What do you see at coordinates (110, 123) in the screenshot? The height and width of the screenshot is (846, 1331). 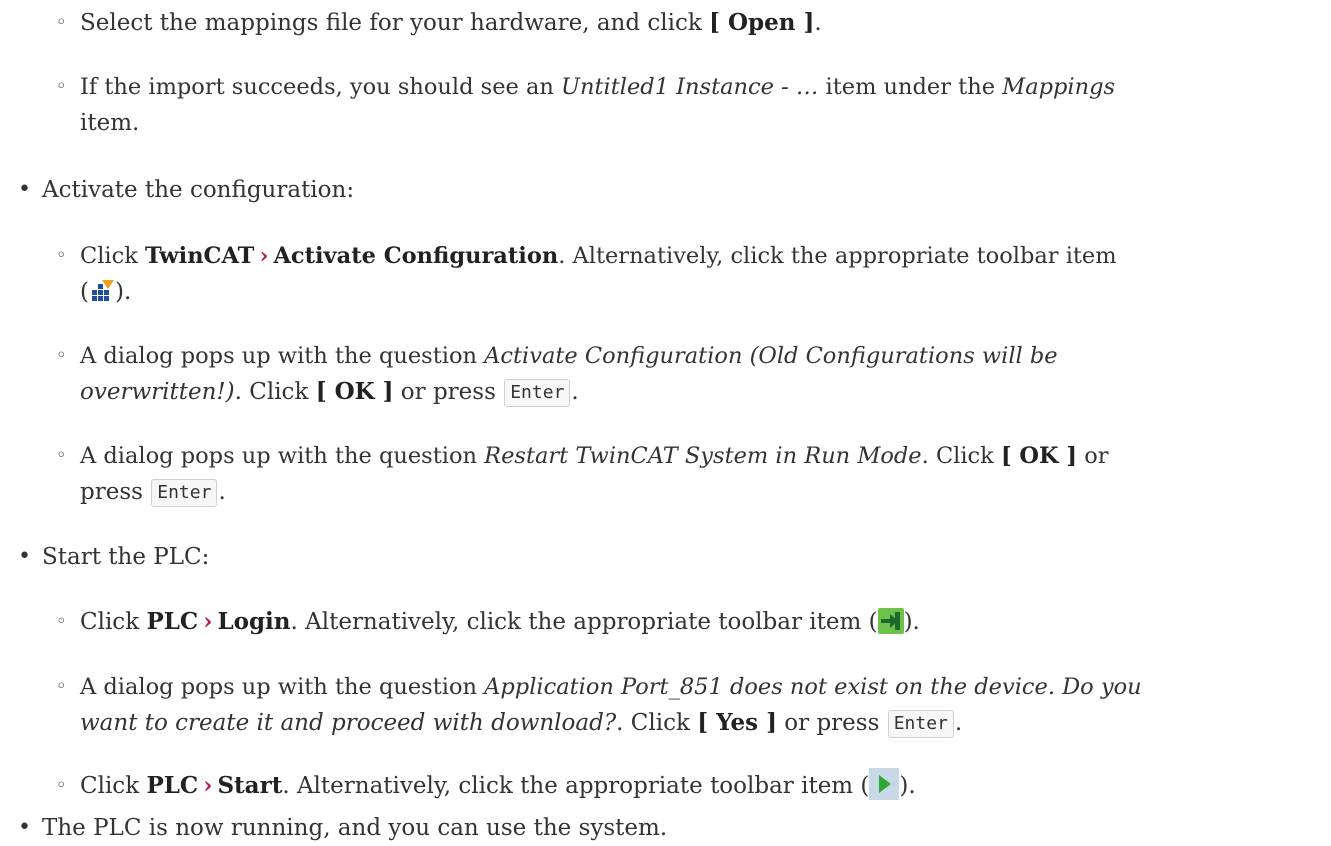 I see `step-import-result-cont: item.` at bounding box center [110, 123].